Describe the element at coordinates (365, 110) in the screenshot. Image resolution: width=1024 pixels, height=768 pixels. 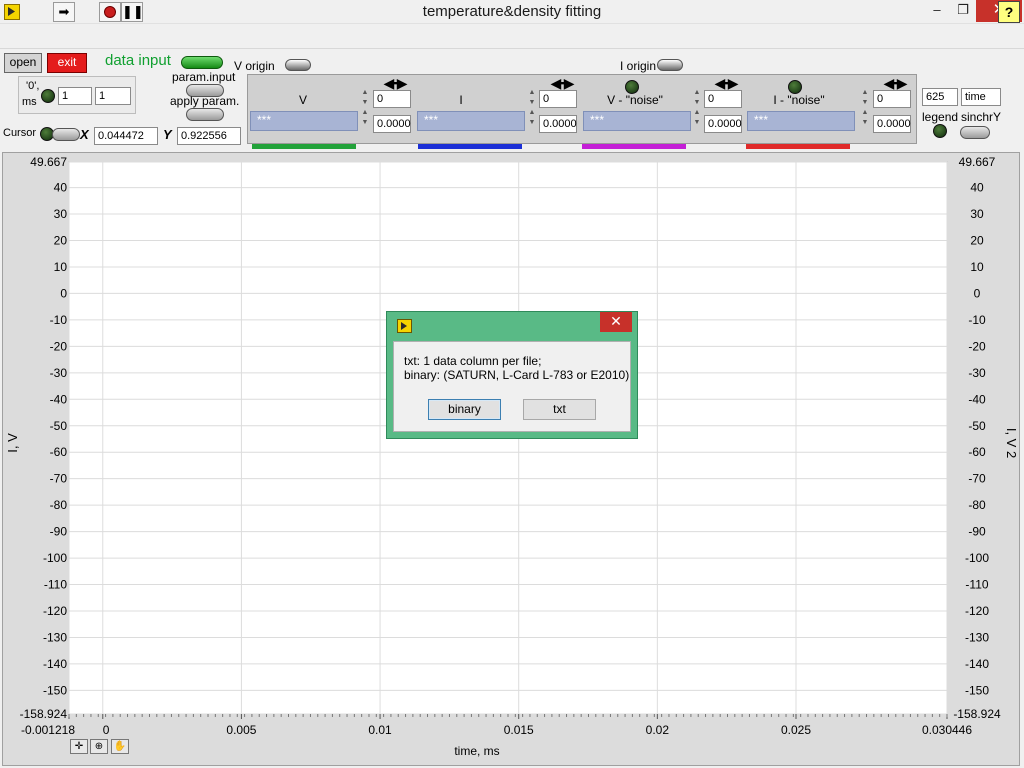
I see `spin-v: ▲ ▼ ▲ ▼` at that location.